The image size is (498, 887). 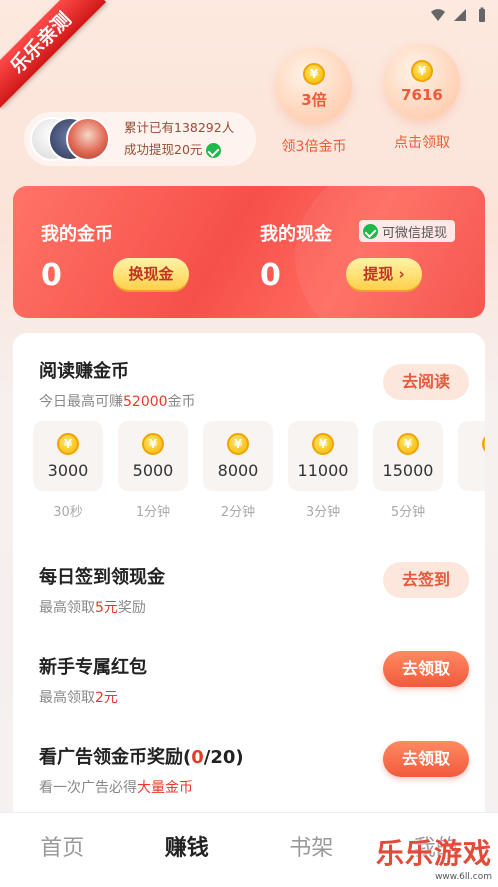 What do you see at coordinates (238, 456) in the screenshot?
I see `reward-tile: ¥8000` at bounding box center [238, 456].